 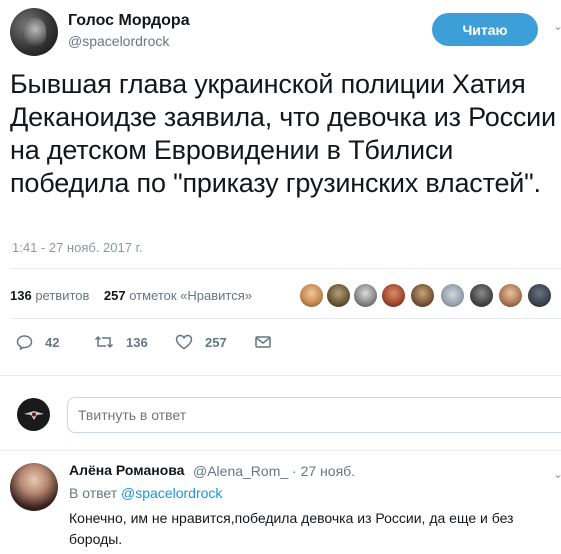 I want to click on follow-button: Читаю, so click(x=485, y=29).